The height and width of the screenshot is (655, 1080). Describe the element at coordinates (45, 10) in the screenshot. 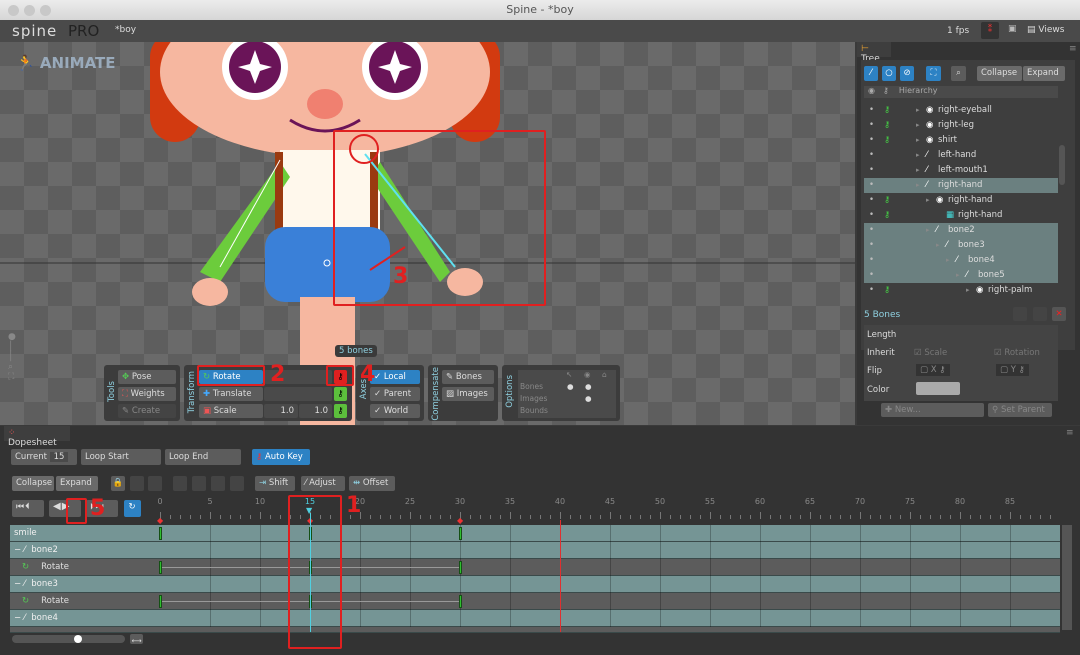

I see `zoom-window-button` at that location.